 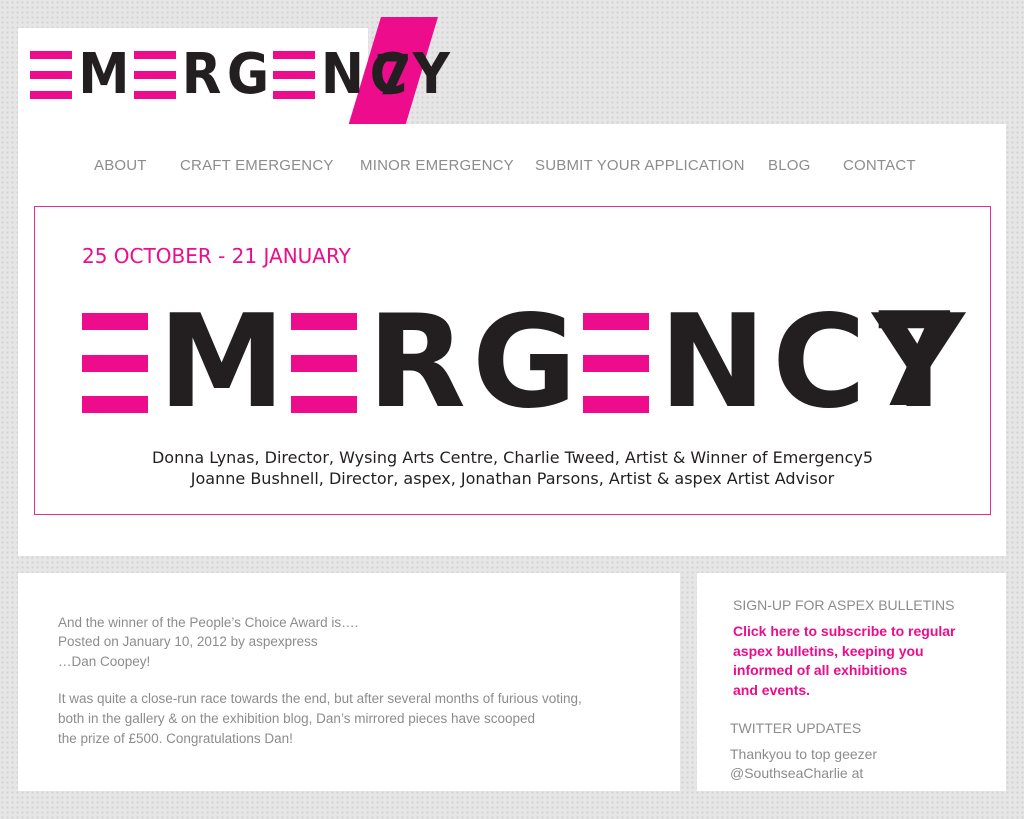 I want to click on nav-contact: CONTACT, so click(x=879, y=165).